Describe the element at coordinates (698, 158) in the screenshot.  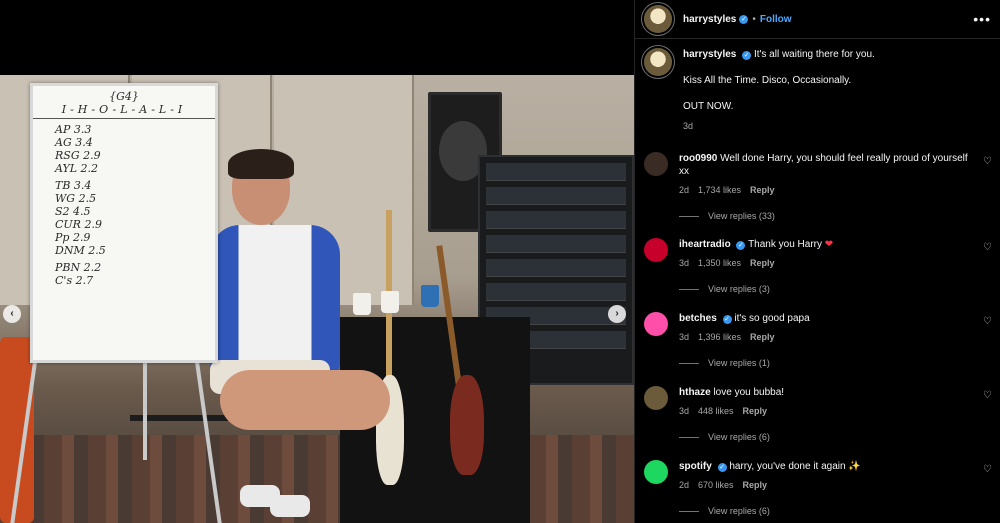
I see `comment-username: roo0990` at that location.